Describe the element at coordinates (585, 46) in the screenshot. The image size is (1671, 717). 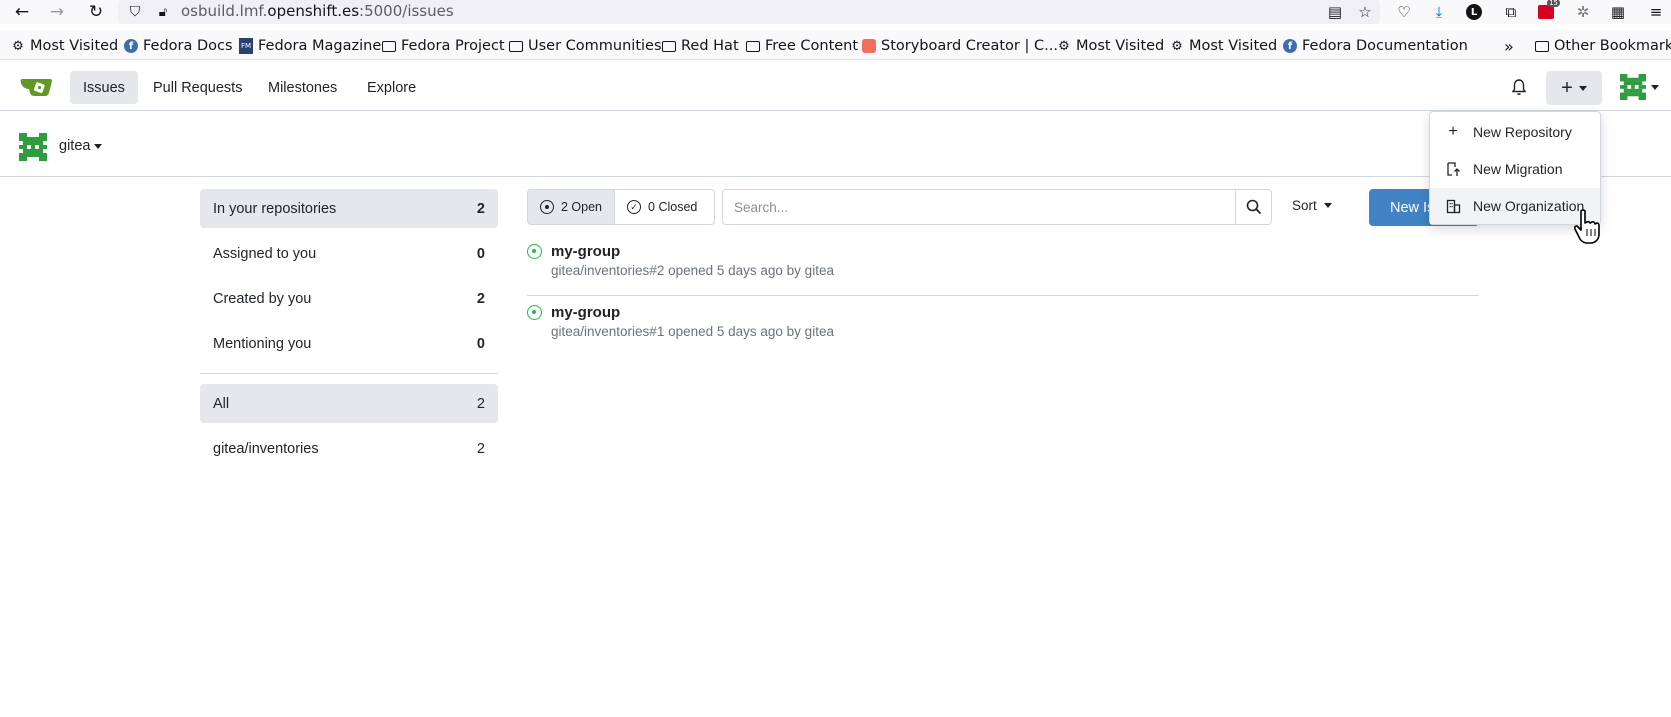
I see `bookmark-user-communities: User Communities` at that location.